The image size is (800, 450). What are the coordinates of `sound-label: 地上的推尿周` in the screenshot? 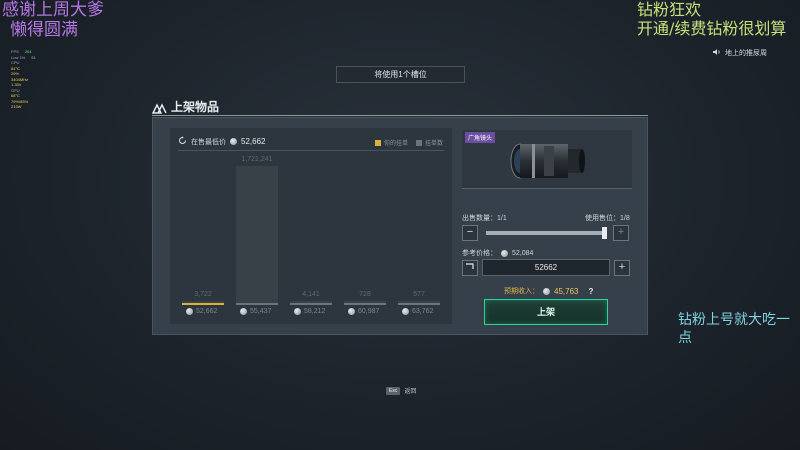 It's located at (746, 53).